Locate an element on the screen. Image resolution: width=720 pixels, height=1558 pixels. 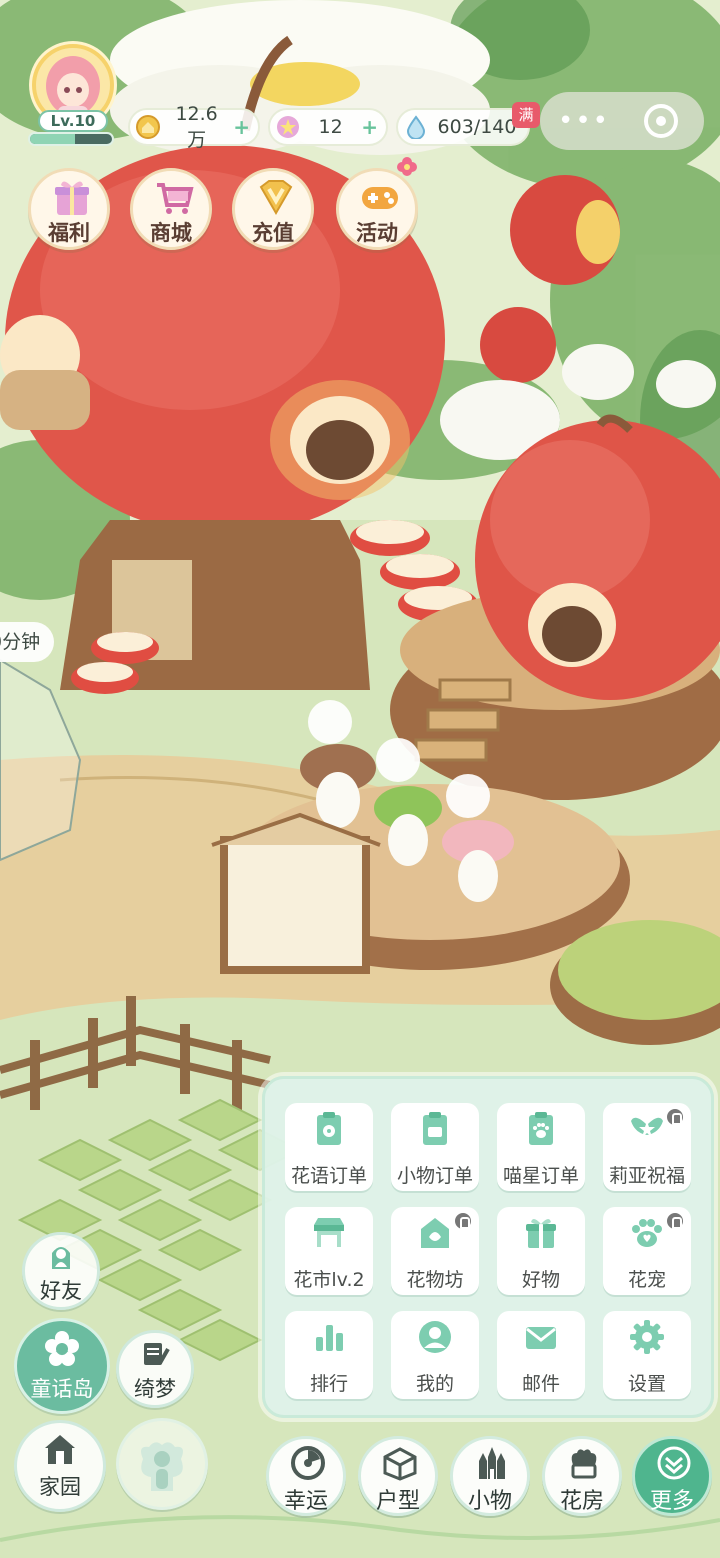
menu-flower-order-label: 花语订单 is located at coordinates (328, 1176).